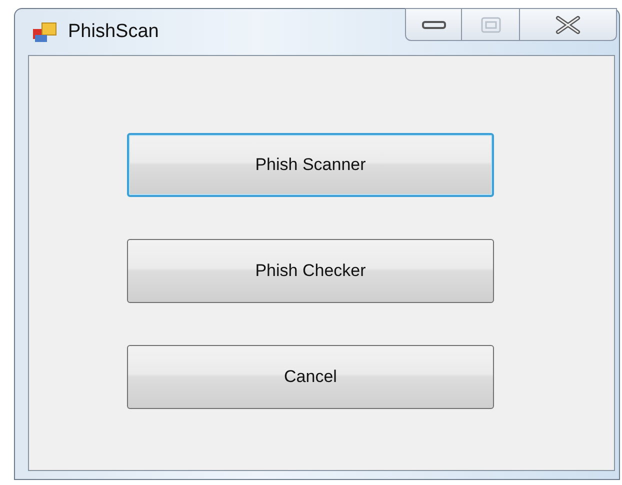  I want to click on dialog-button: Phish Scanner, so click(310, 165).